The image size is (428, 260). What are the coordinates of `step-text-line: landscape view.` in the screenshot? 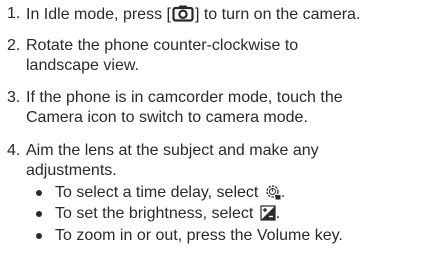 It's located at (82, 65).